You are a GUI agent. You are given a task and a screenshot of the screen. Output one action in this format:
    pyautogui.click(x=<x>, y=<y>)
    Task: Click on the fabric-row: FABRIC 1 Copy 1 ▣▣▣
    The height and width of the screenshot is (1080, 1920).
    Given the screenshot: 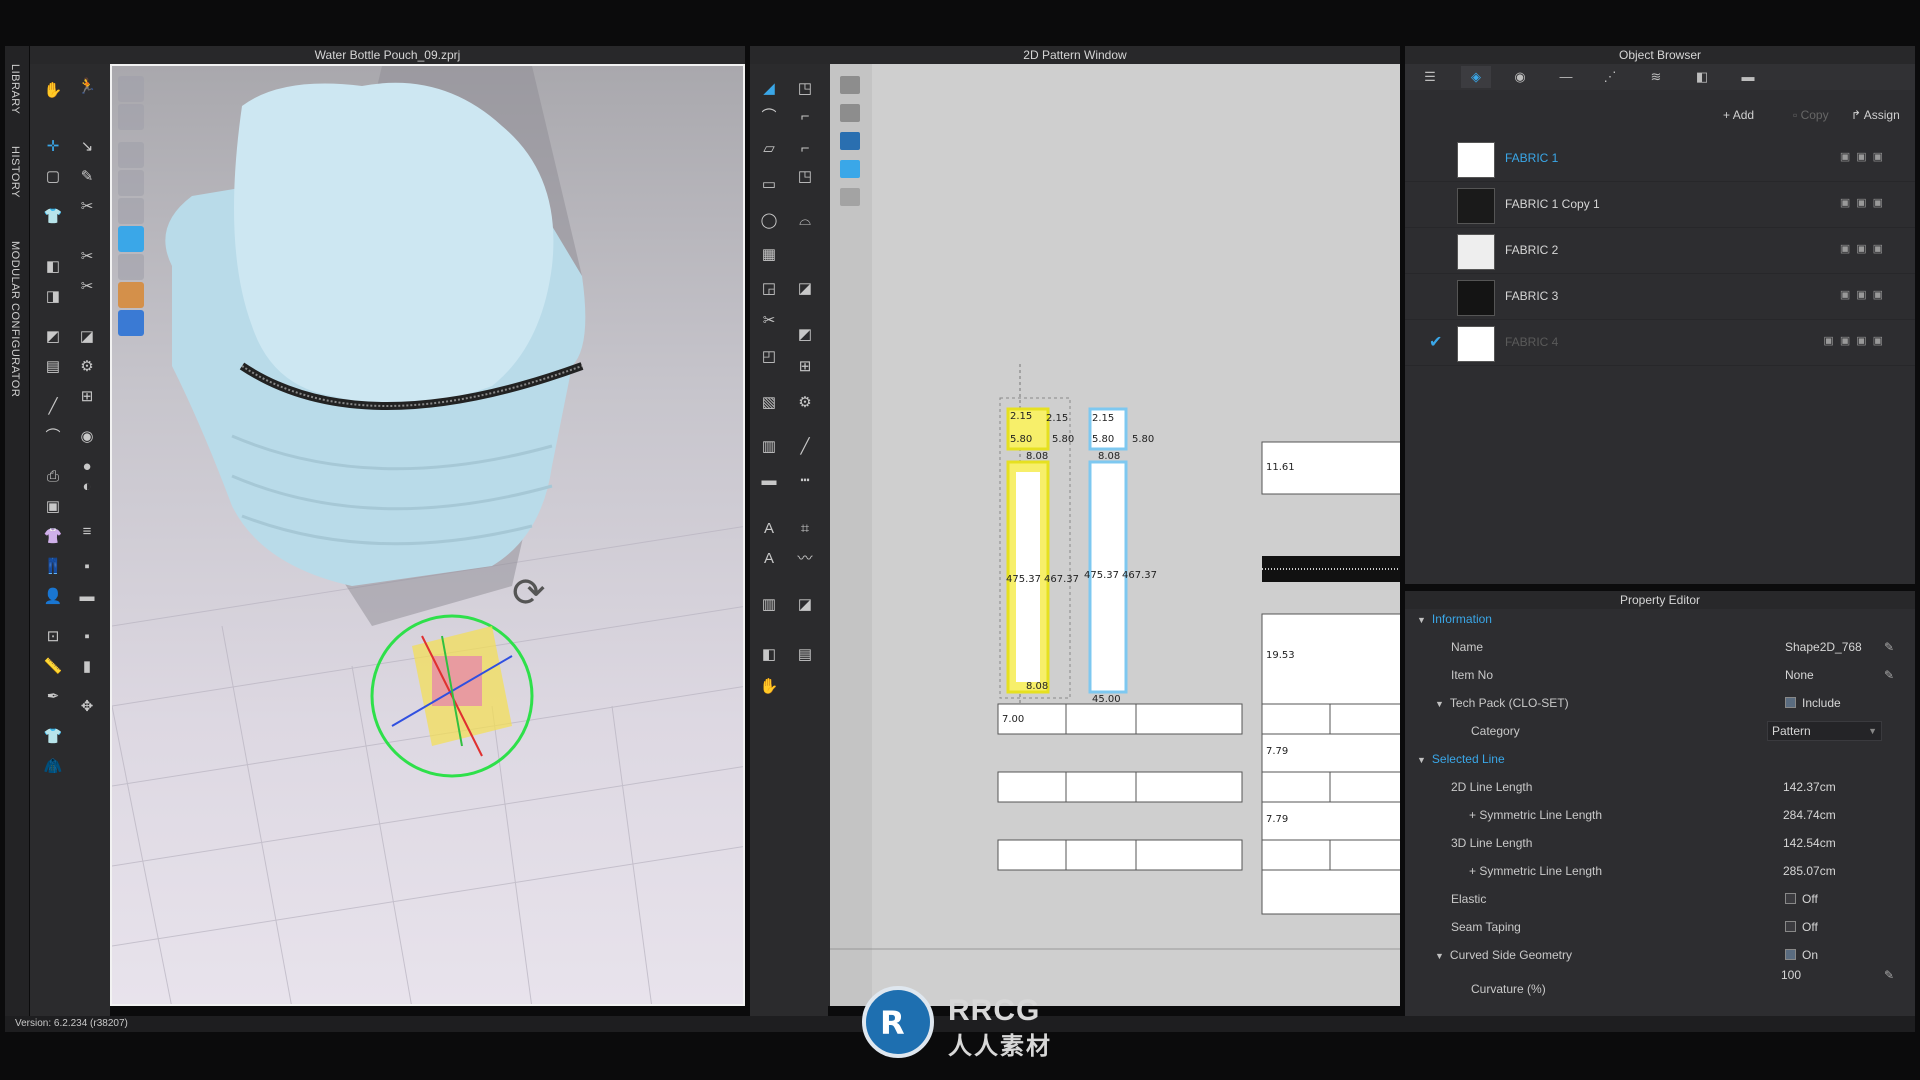 What is the action you would take?
    pyautogui.click(x=1660, y=205)
    